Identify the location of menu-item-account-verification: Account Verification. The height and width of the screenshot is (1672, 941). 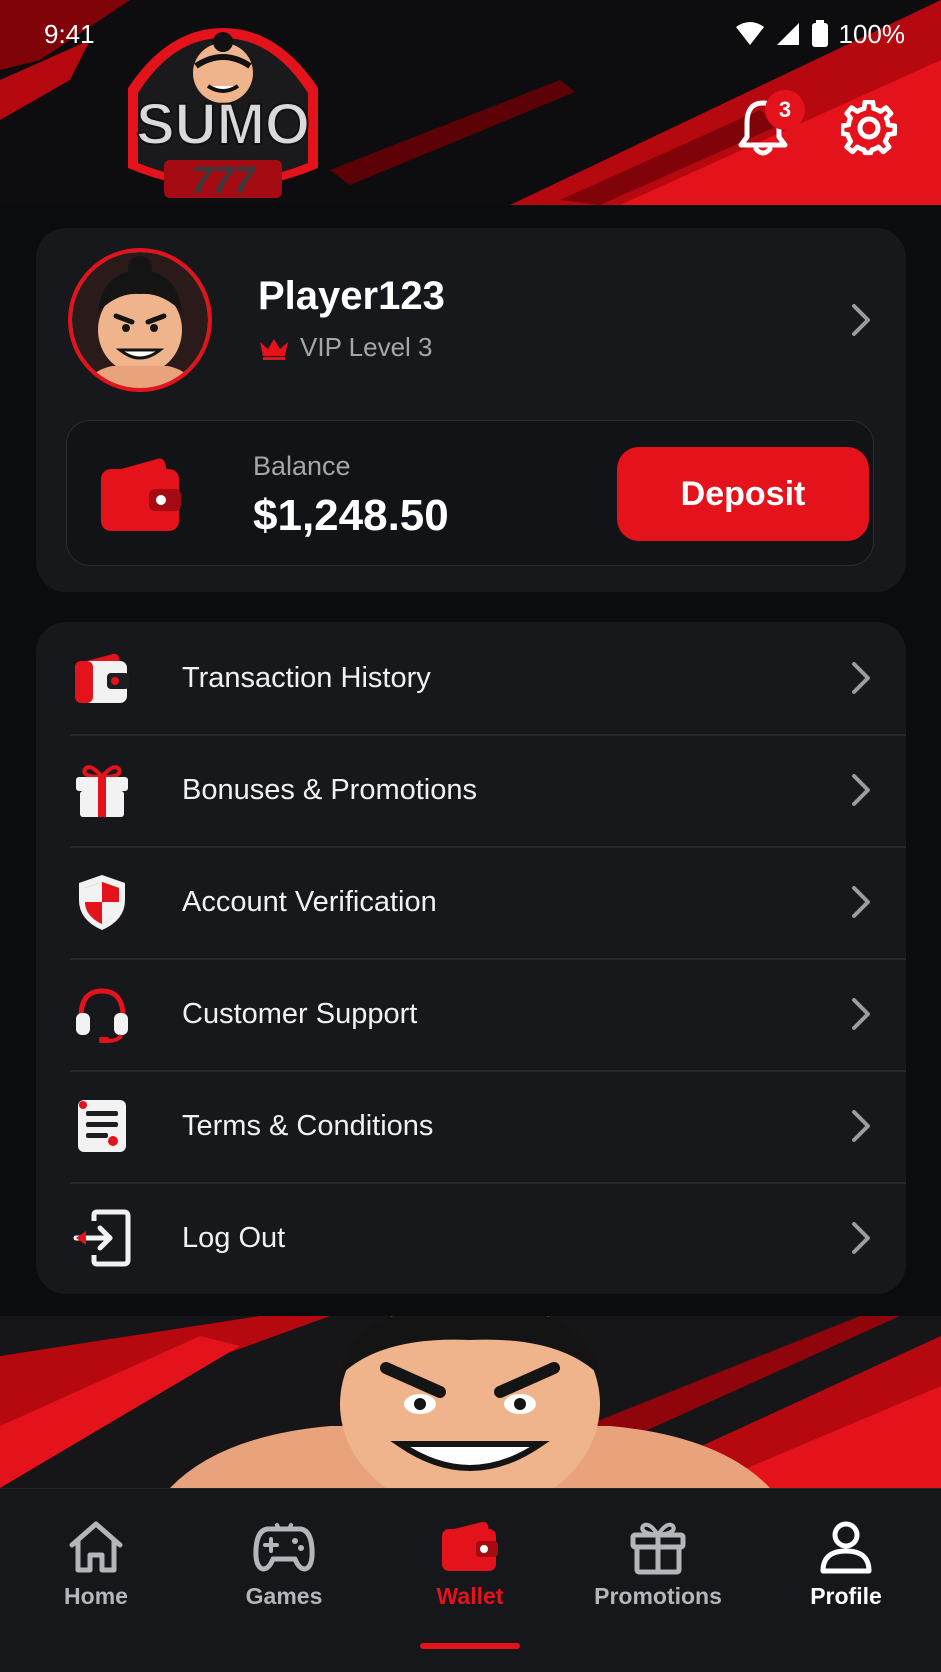
(471, 902).